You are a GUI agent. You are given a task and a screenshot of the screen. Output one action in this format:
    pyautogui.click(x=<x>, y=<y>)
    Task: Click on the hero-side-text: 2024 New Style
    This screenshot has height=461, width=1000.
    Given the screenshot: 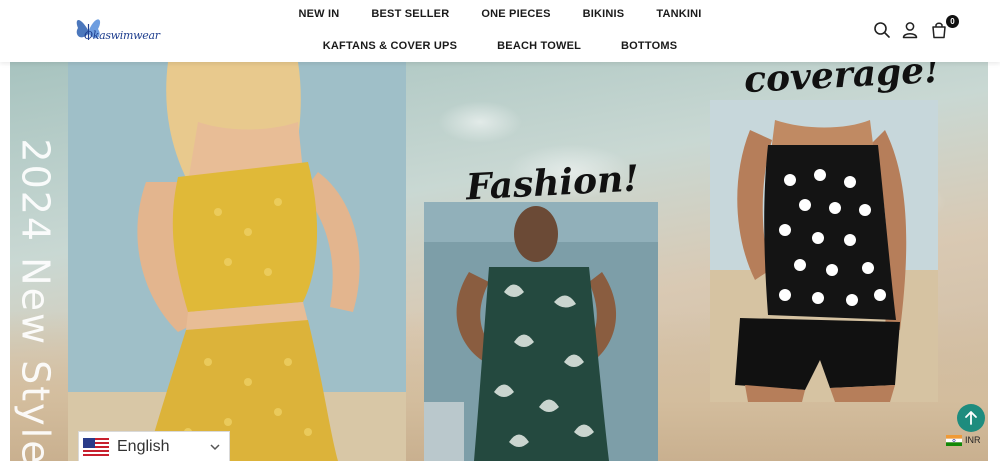 What is the action you would take?
    pyautogui.click(x=36, y=299)
    